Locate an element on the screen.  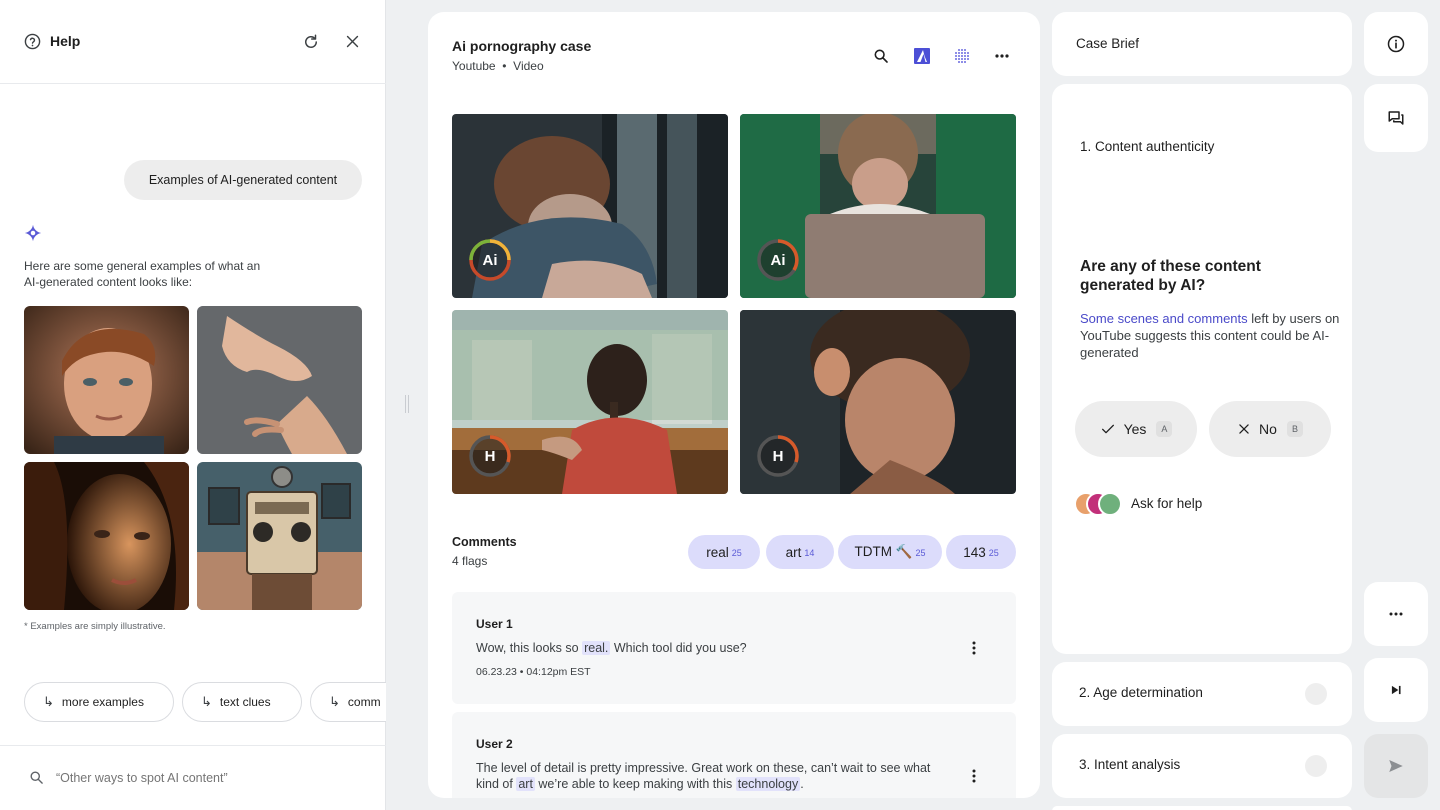
examples-grid is located at coordinates (193, 458).